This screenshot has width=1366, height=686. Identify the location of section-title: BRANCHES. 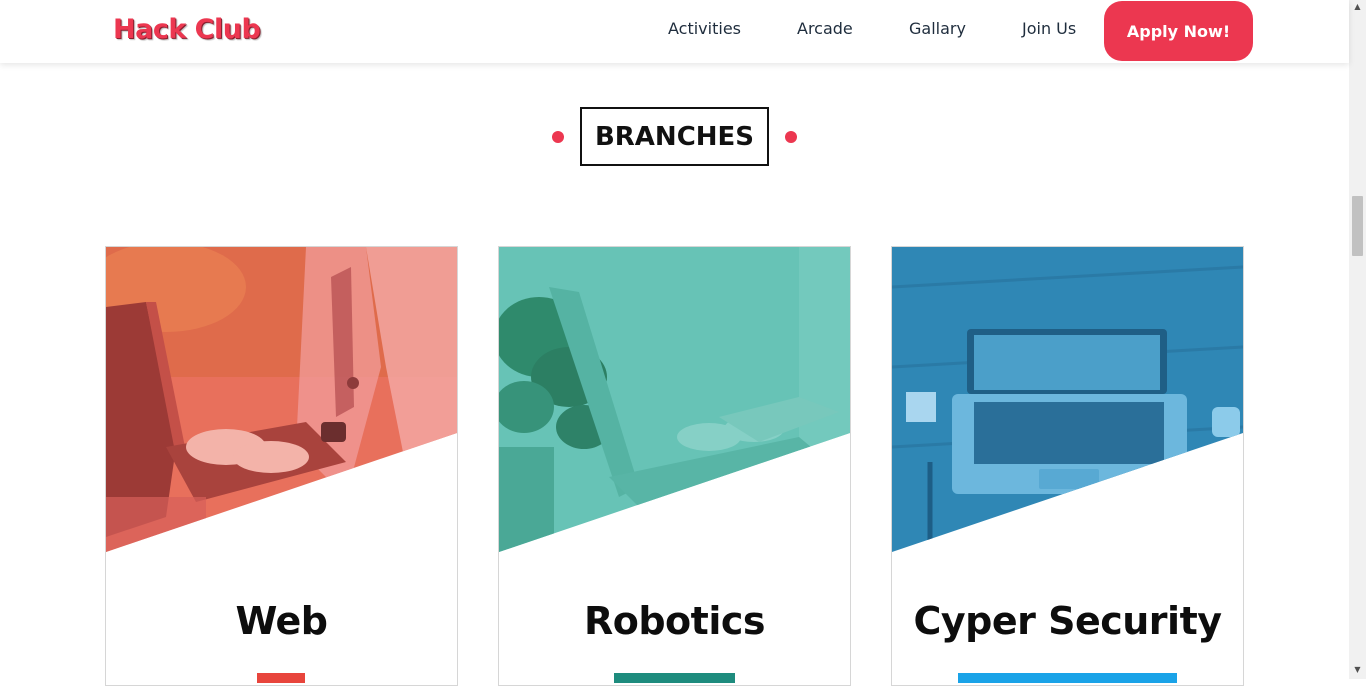
(674, 136).